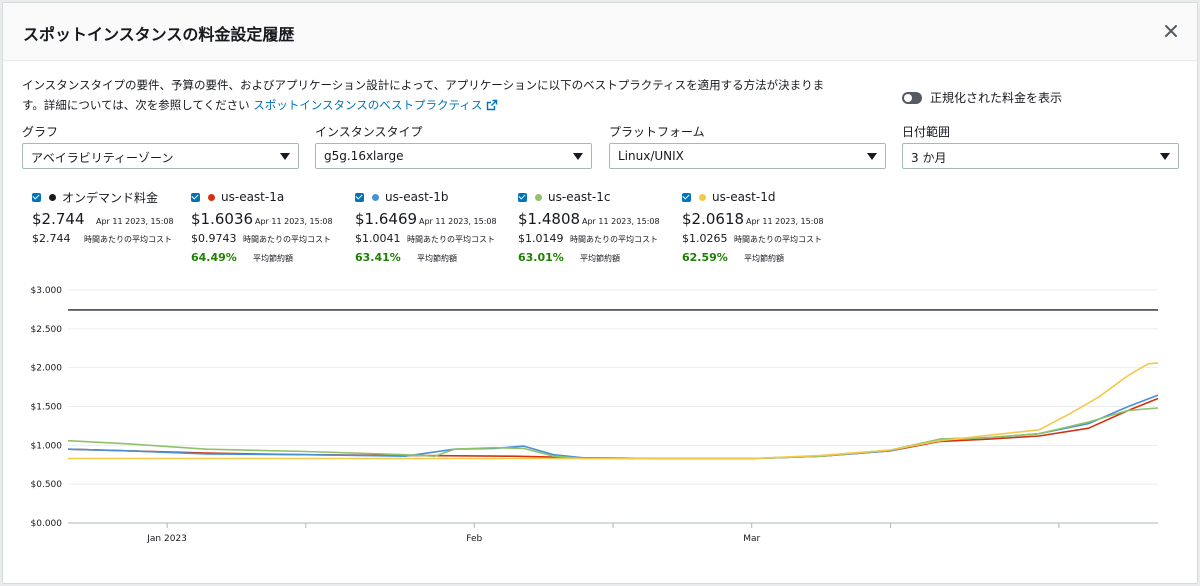 Image resolution: width=1200 pixels, height=586 pixels. Describe the element at coordinates (657, 132) in the screenshot. I see `platform-filter-label: プラットフォーム` at that location.